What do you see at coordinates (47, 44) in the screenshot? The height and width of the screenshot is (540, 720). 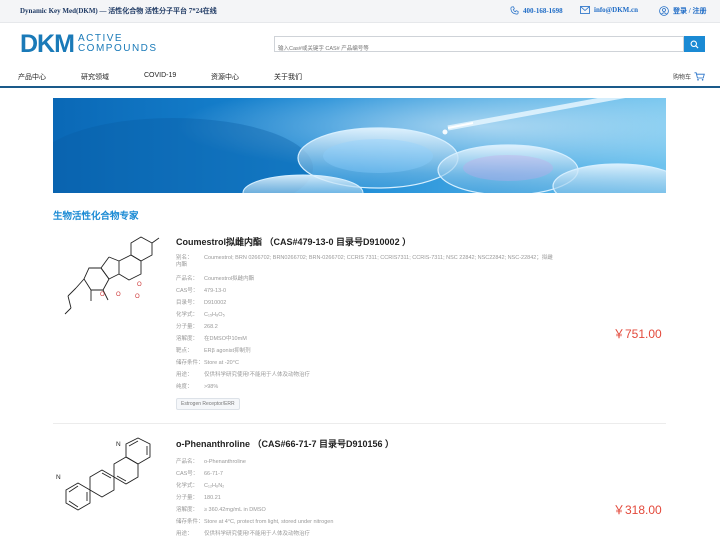 I see `logo-mark: DKM` at bounding box center [47, 44].